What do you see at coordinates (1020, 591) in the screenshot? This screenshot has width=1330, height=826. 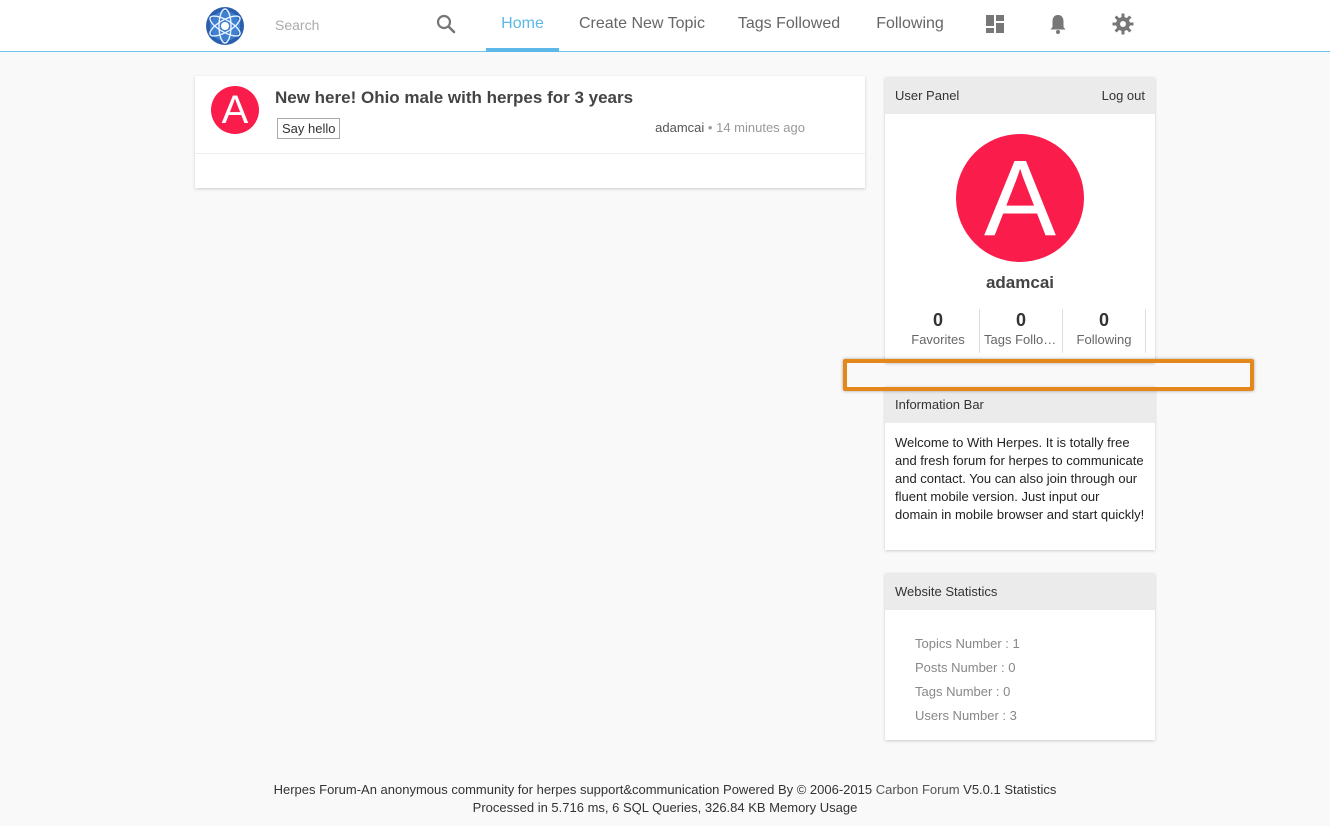 I see `website-statistics-header: Website Statistics` at bounding box center [1020, 591].